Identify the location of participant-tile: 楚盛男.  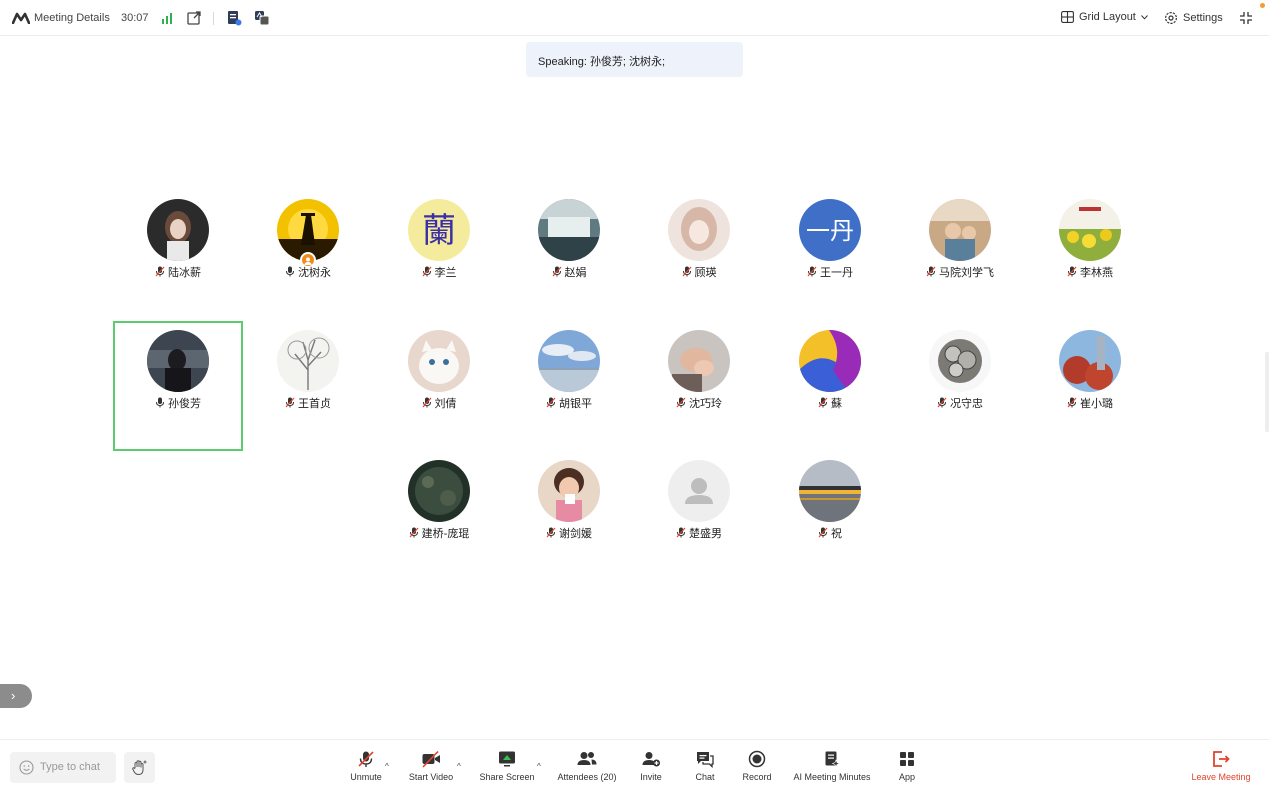
(699, 516).